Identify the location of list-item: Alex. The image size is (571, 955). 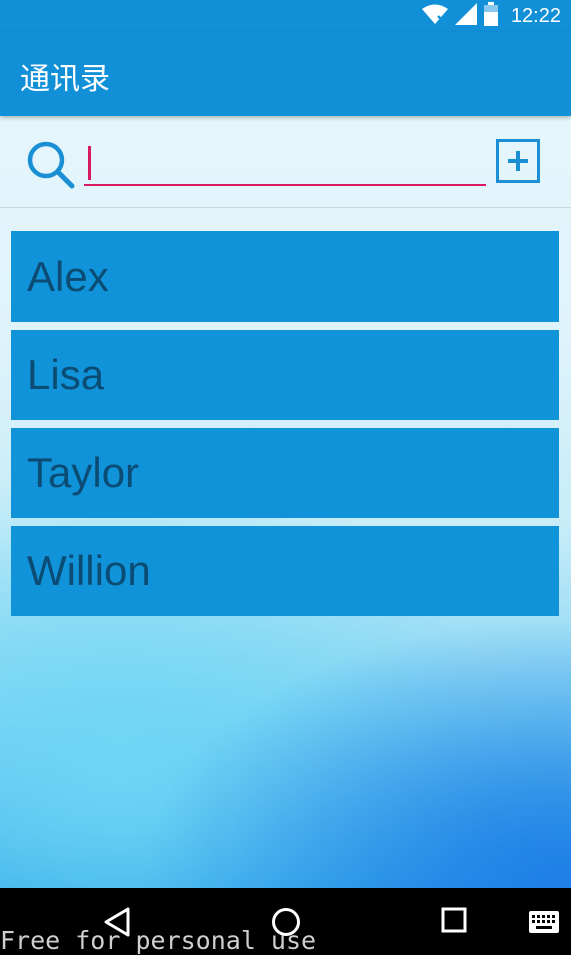
(285, 276).